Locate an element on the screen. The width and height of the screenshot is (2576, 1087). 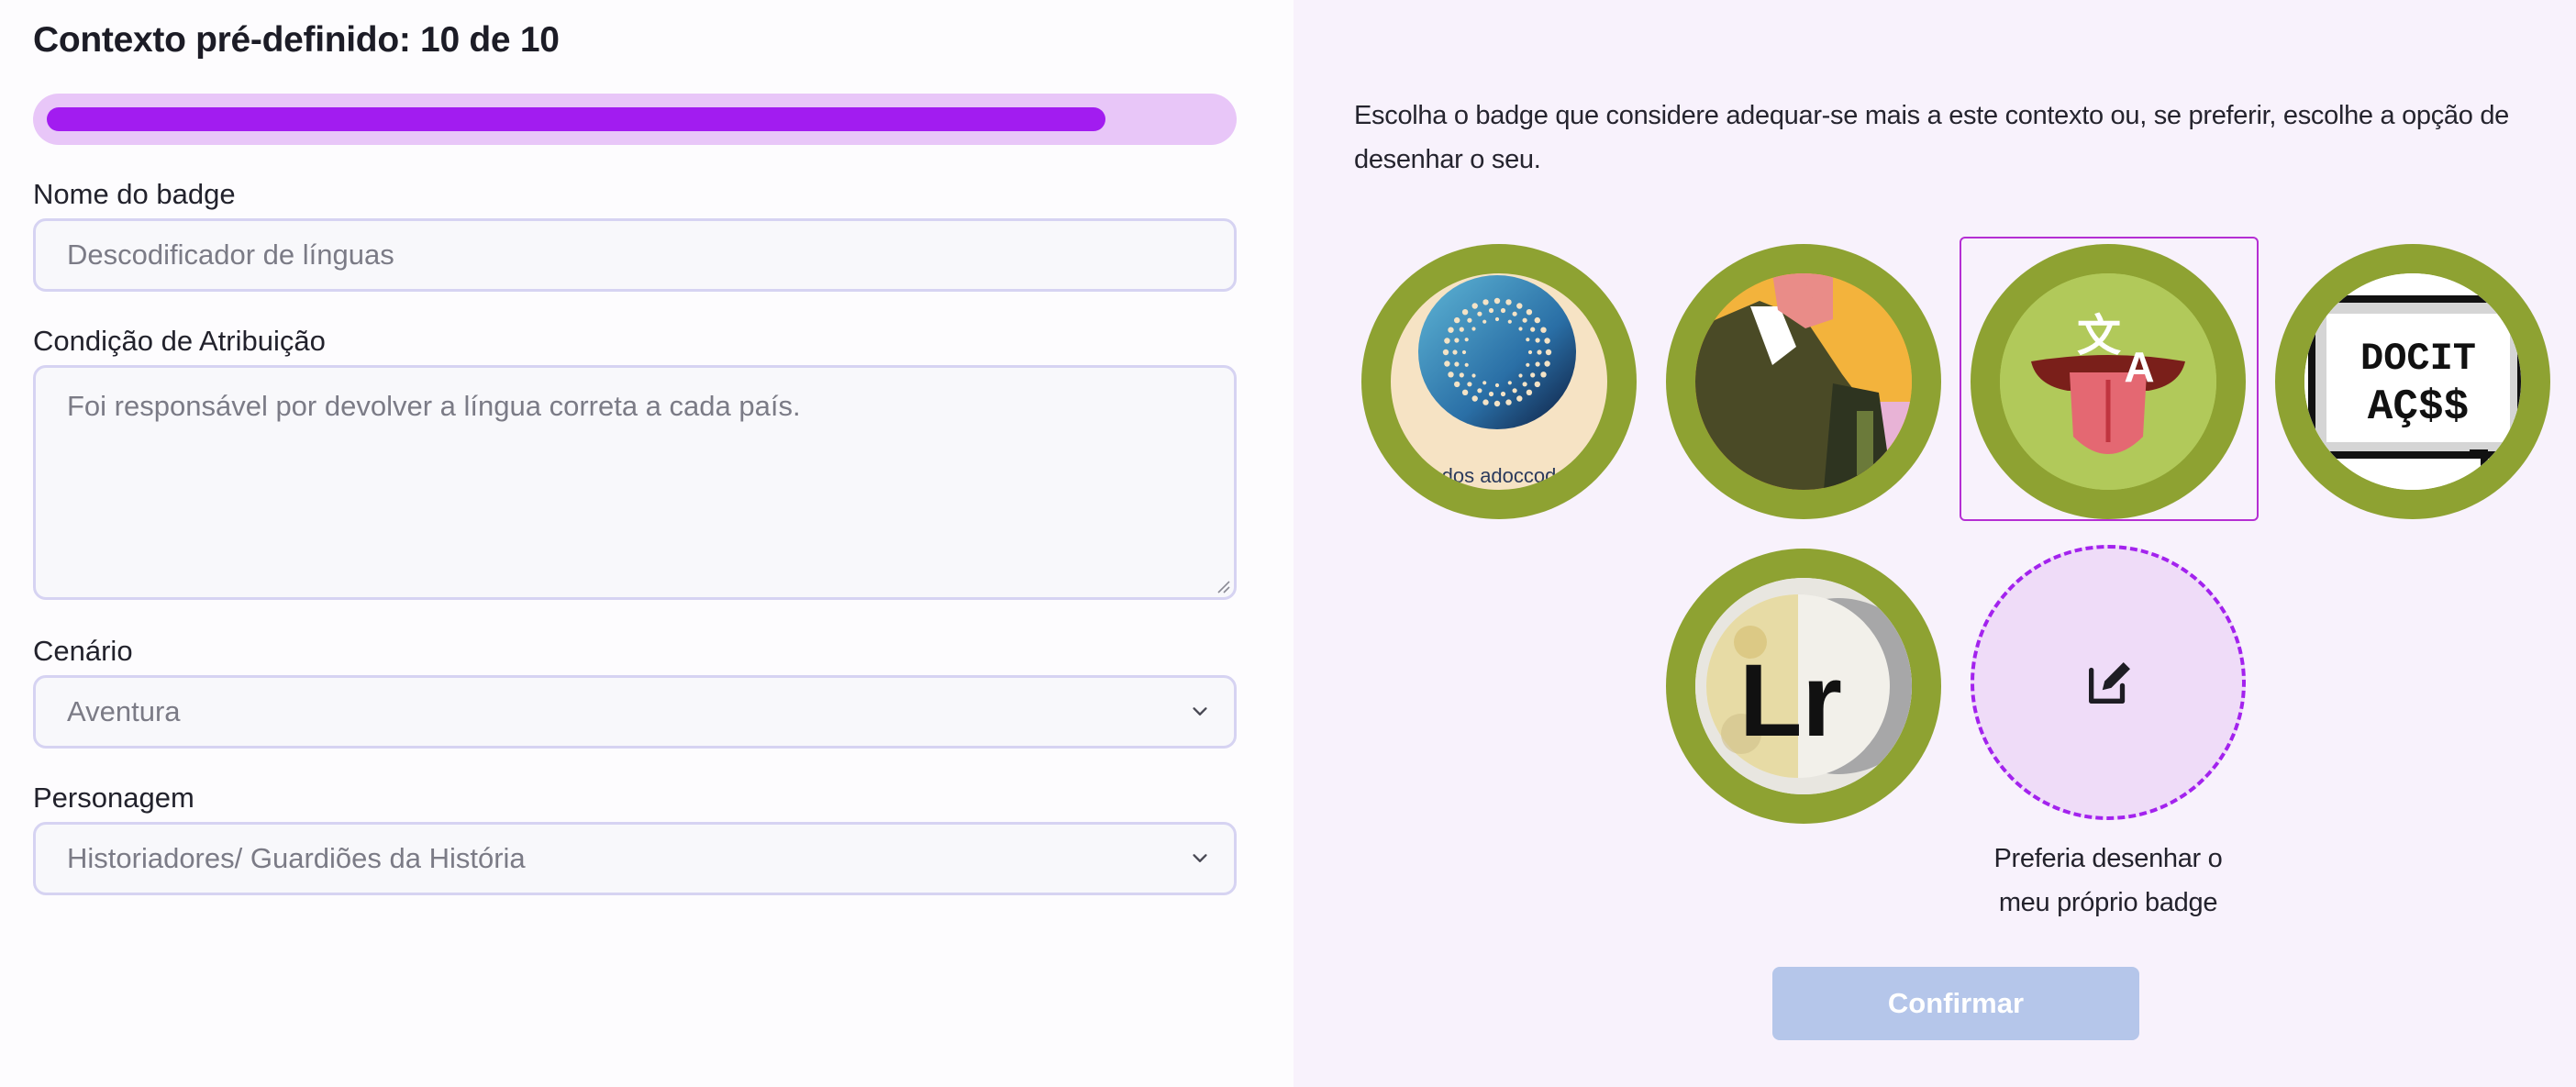
translate-tongue-image: 文 A is located at coordinates (2108, 381).